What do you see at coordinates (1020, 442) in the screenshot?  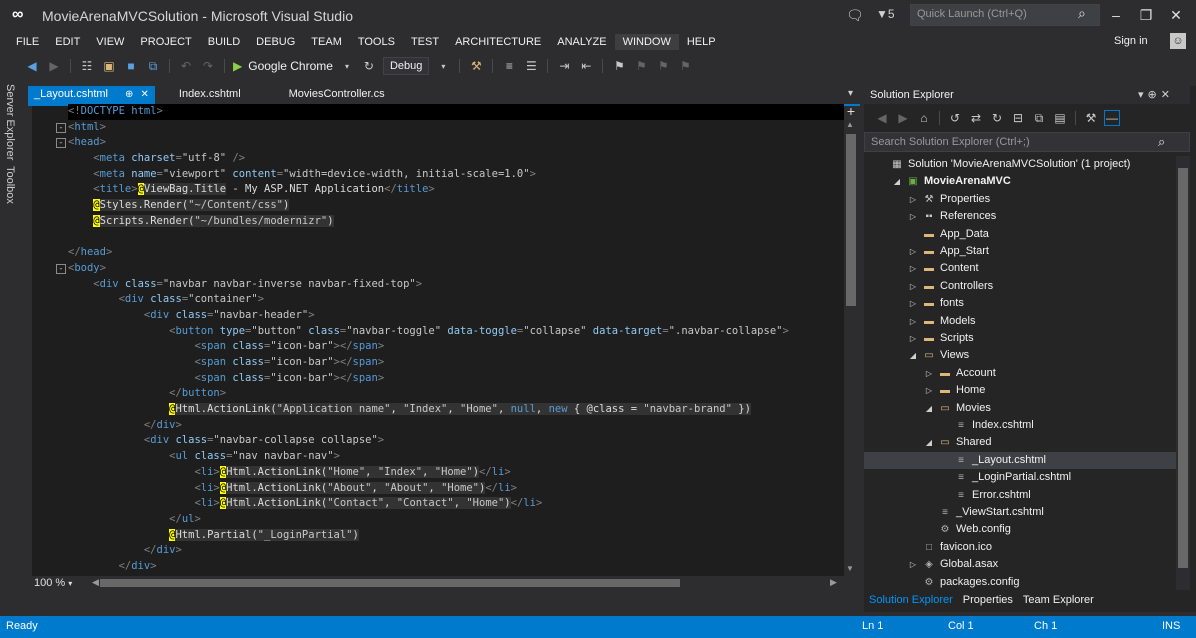 I see `tree-item: ◢ ▭ Shared` at bounding box center [1020, 442].